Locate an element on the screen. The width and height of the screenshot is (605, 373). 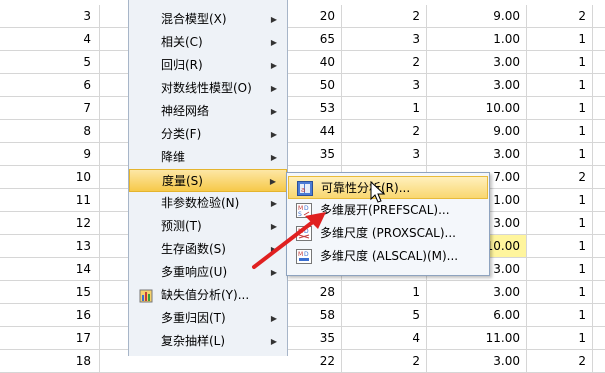
red-arrow-annotation is located at coordinates (319, 224).